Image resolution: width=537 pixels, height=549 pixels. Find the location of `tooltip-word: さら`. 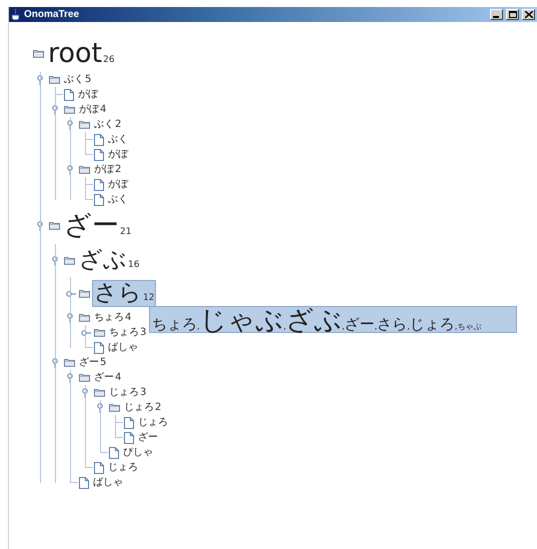

tooltip-word: さら is located at coordinates (392, 324).